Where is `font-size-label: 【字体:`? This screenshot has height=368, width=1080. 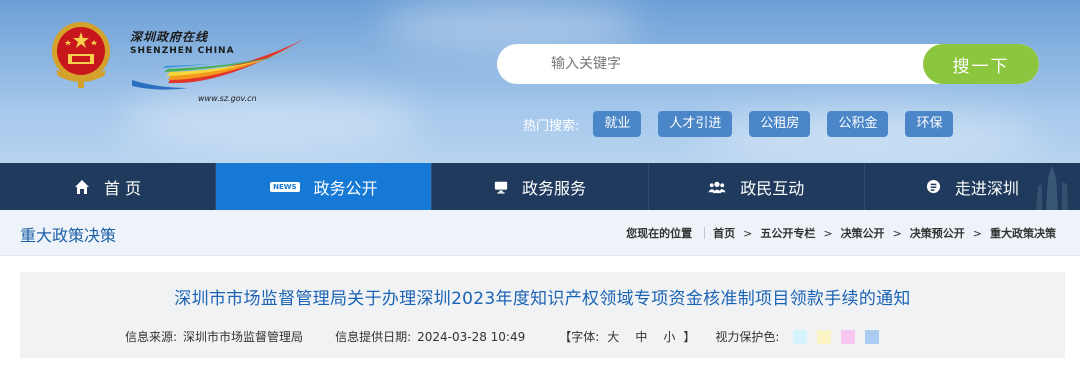 font-size-label: 【字体: is located at coordinates (579, 337).